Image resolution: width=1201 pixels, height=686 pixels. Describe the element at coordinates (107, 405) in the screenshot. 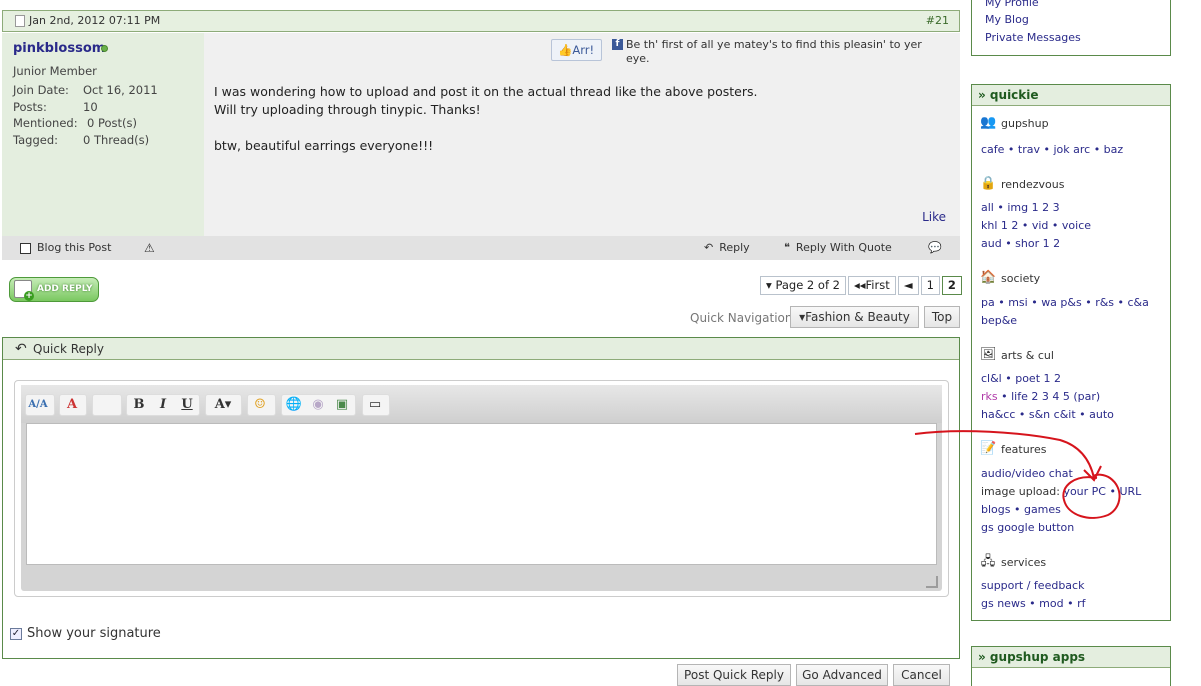

I see `toolbar-group` at that location.